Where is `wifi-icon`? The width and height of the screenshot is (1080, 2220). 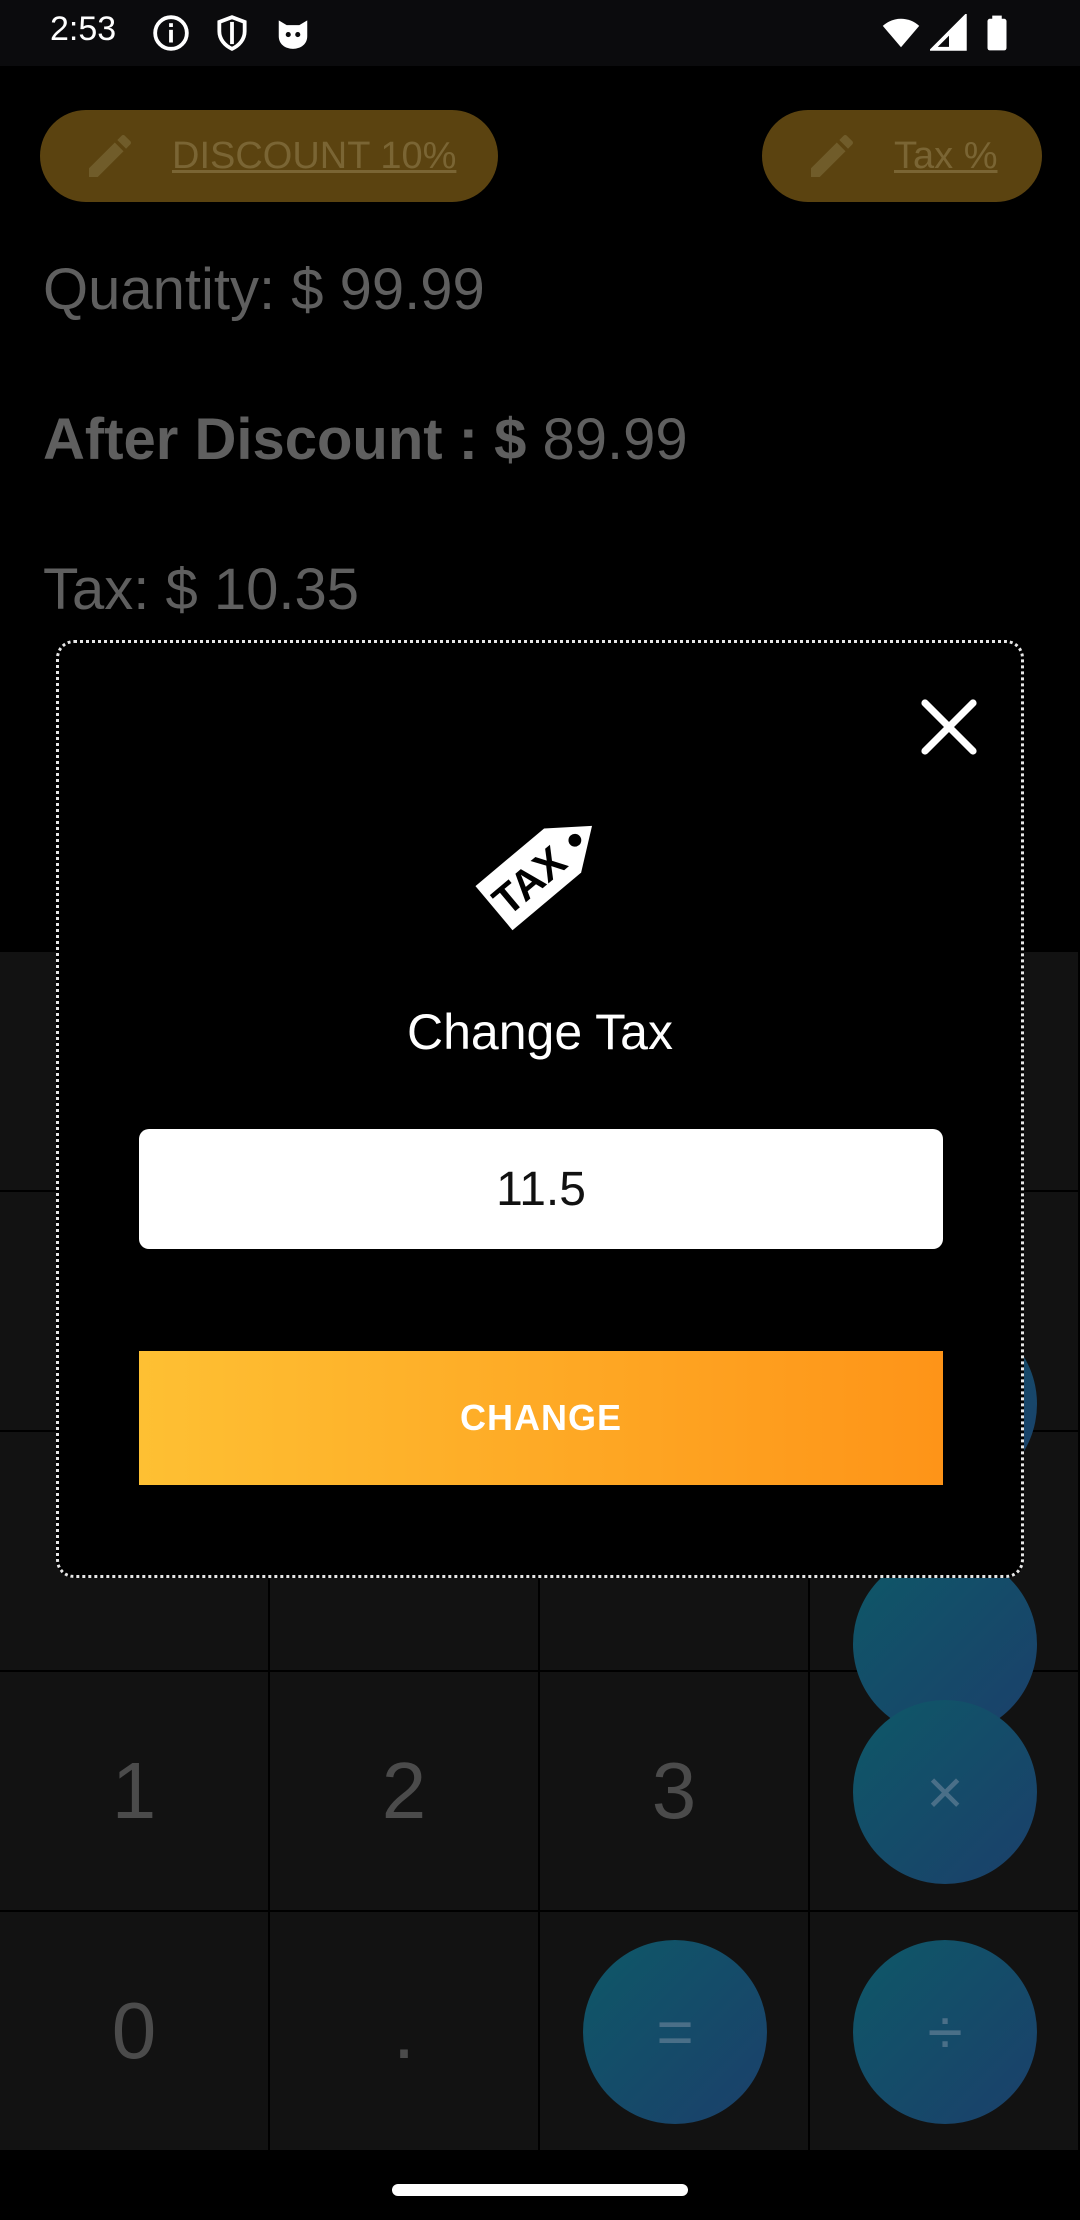 wifi-icon is located at coordinates (901, 33).